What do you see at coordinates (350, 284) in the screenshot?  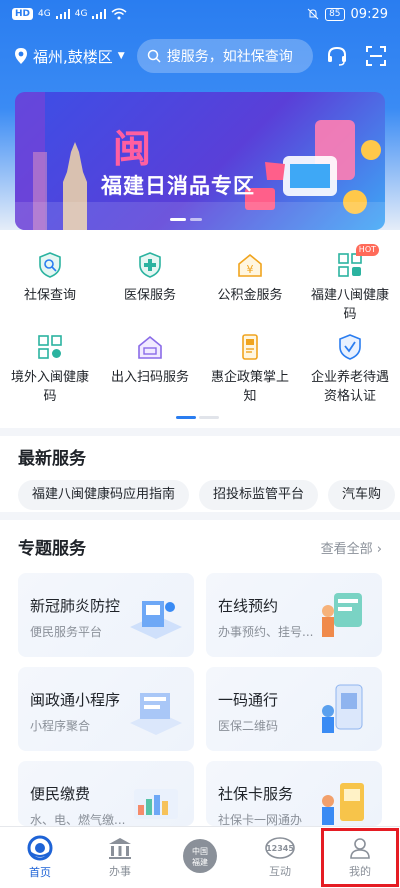 I see `service-health-code: HOT 福建八闽健康码` at bounding box center [350, 284].